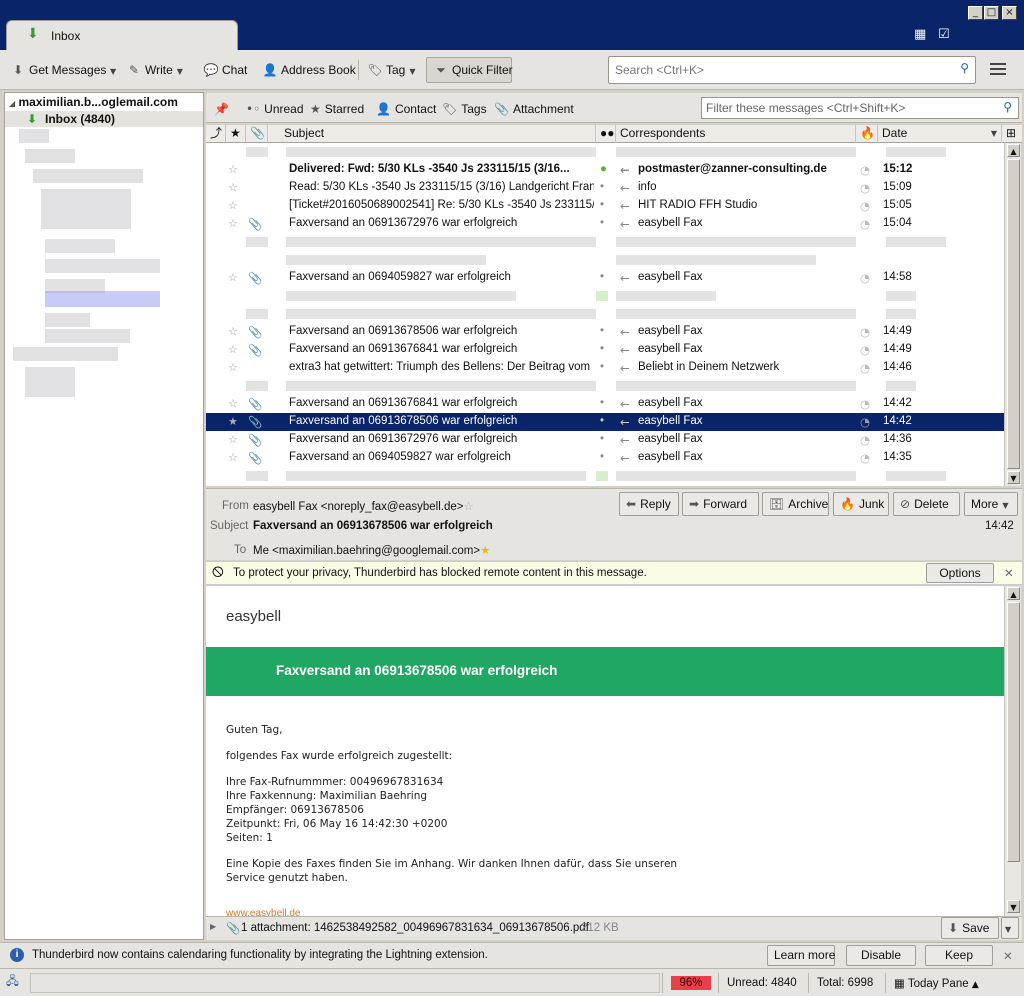  Describe the element at coordinates (236, 134) in the screenshot. I see `star-column-header: ★` at that location.